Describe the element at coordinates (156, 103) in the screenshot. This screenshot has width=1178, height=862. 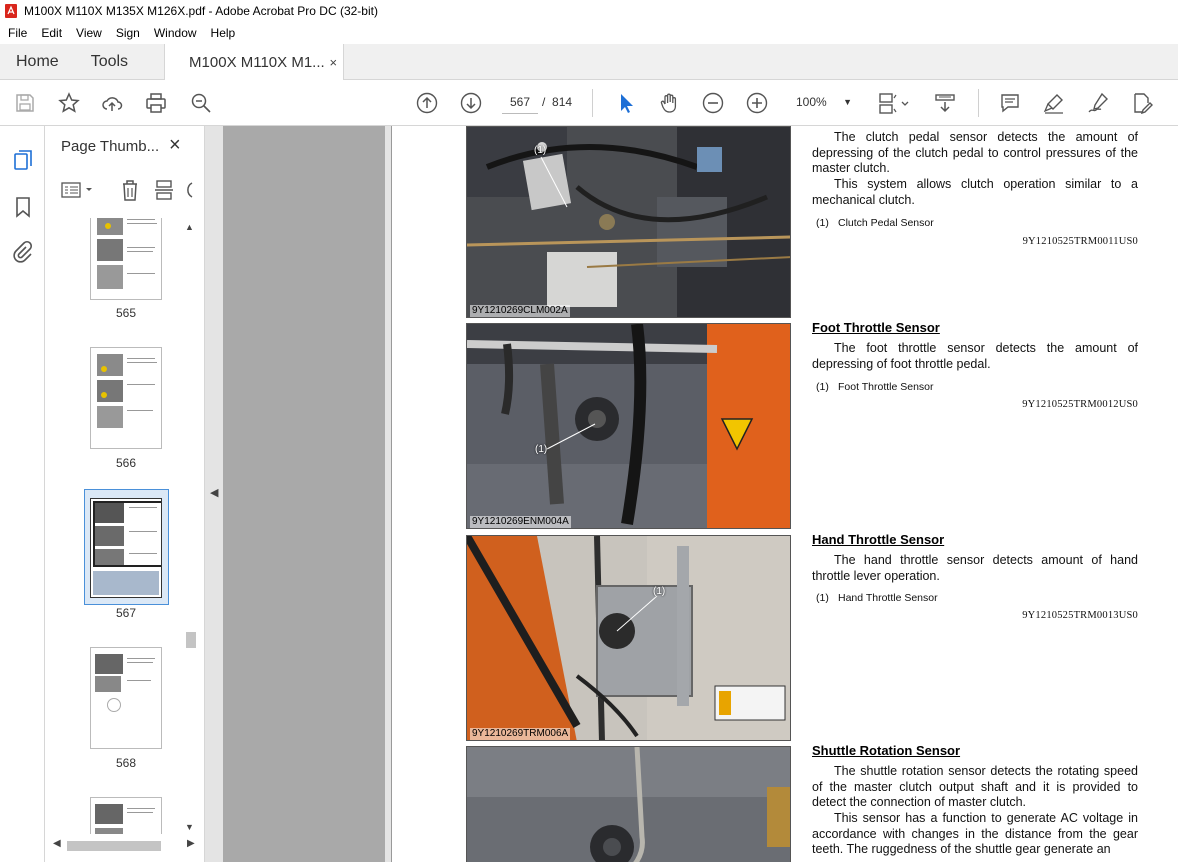
I see `print-icon` at that location.